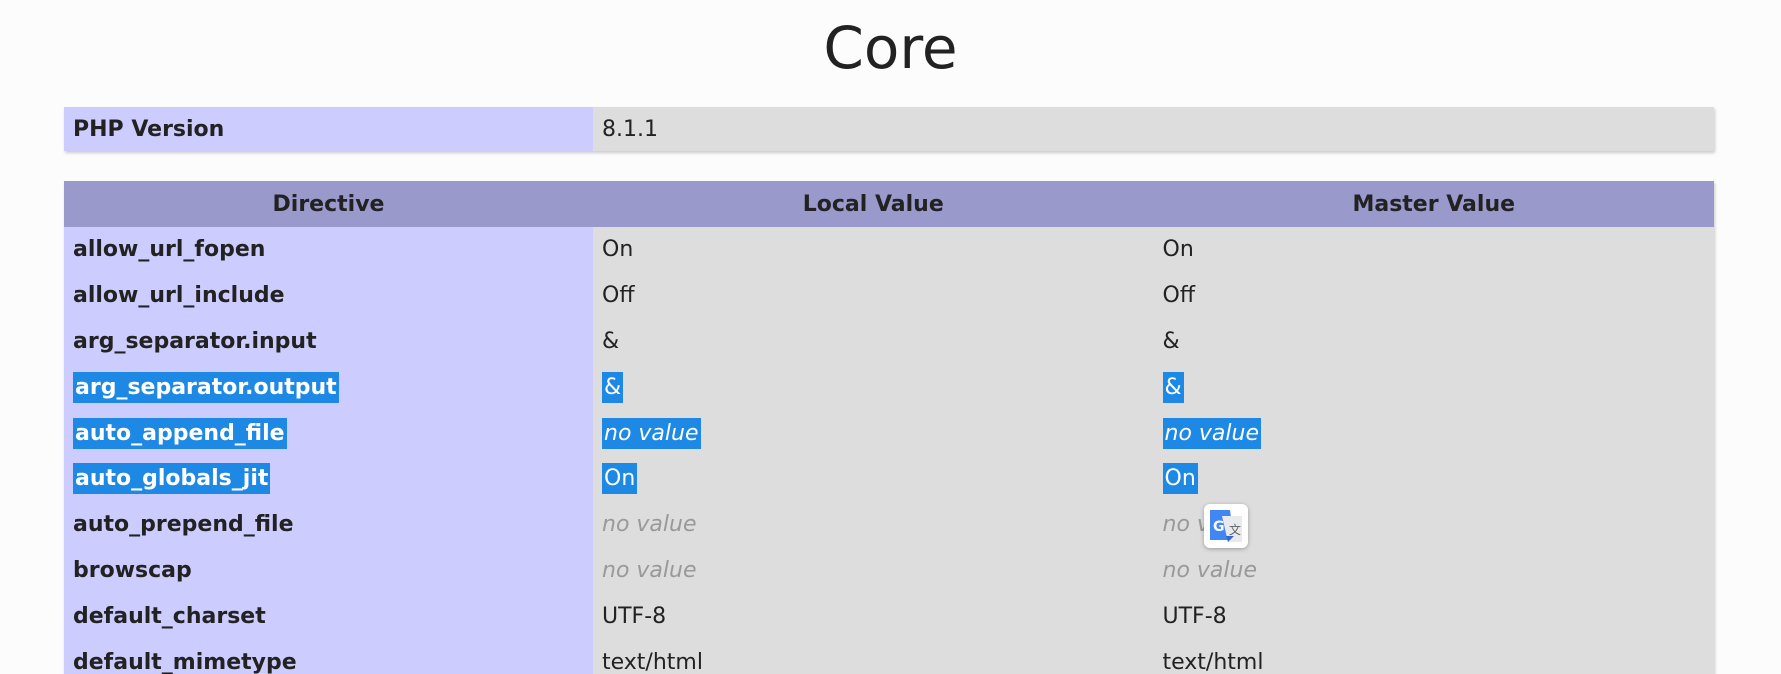  I want to click on header-directive: Directive, so click(328, 204).